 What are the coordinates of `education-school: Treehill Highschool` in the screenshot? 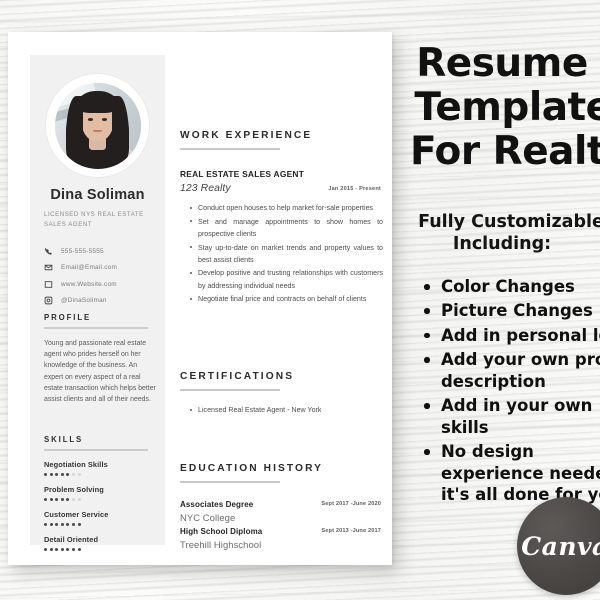 It's located at (221, 544).